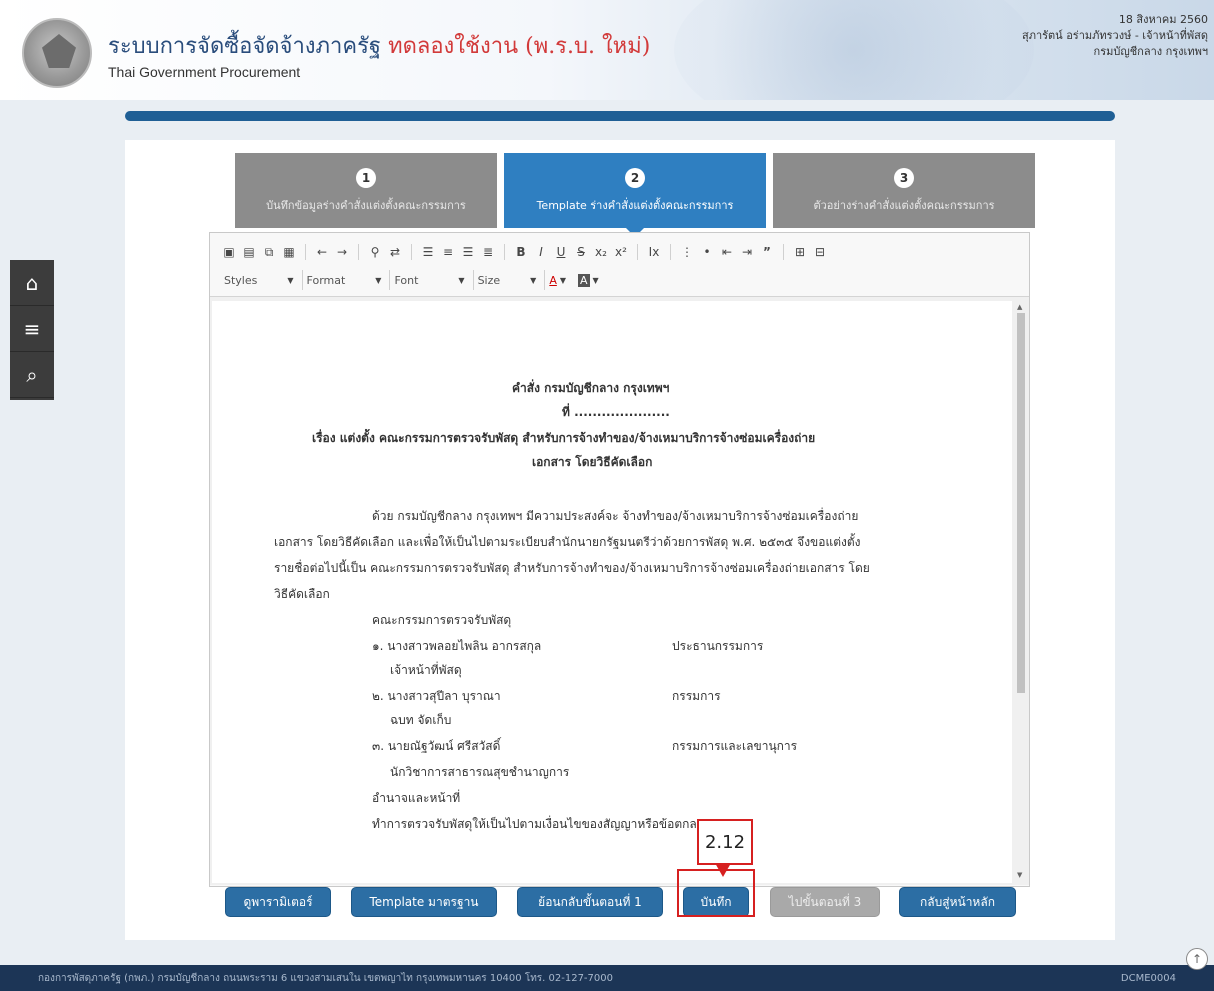 Image resolution: width=1214 pixels, height=991 pixels. What do you see at coordinates (468, 252) in the screenshot?
I see `align-right-icon: ☰` at bounding box center [468, 252].